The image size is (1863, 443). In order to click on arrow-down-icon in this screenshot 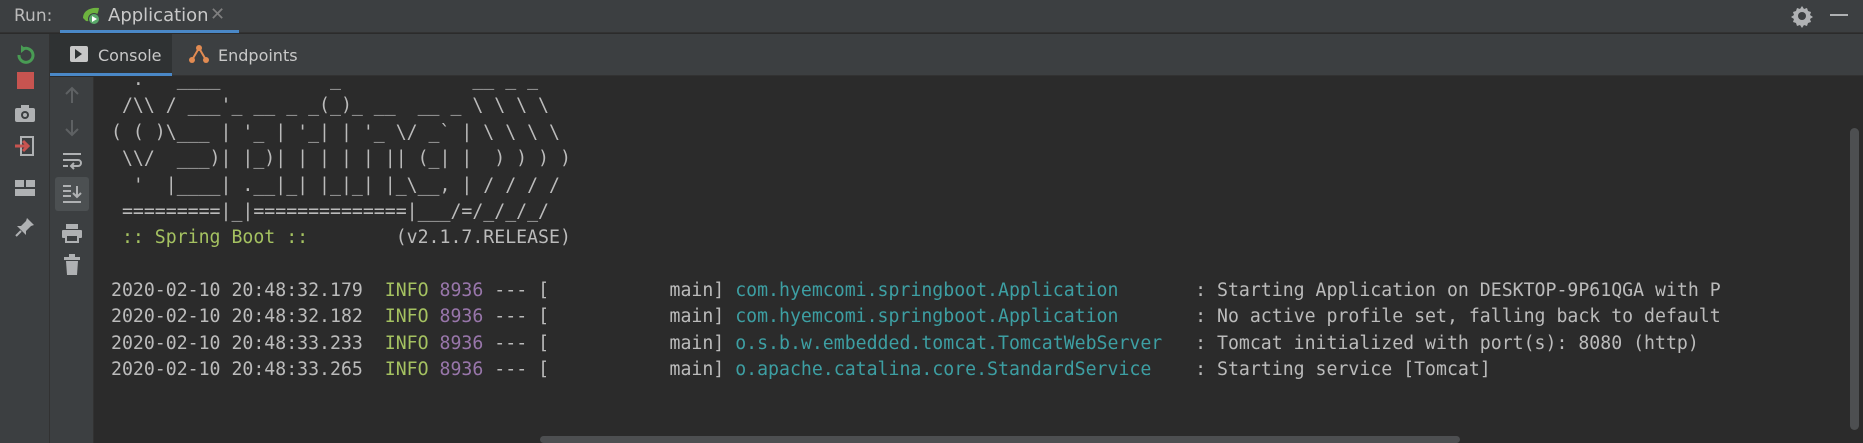, I will do `click(72, 128)`.